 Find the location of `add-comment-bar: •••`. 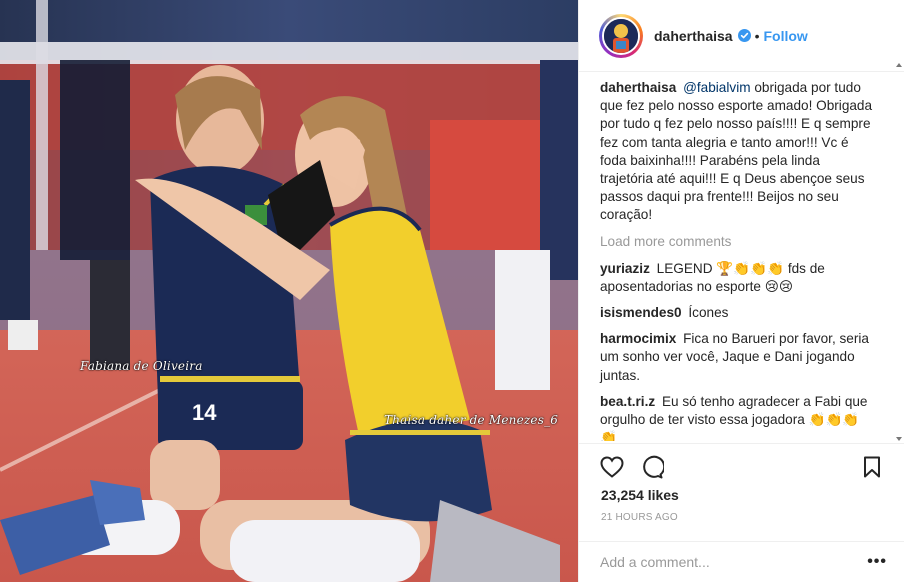

add-comment-bar: ••• is located at coordinates (741, 561).